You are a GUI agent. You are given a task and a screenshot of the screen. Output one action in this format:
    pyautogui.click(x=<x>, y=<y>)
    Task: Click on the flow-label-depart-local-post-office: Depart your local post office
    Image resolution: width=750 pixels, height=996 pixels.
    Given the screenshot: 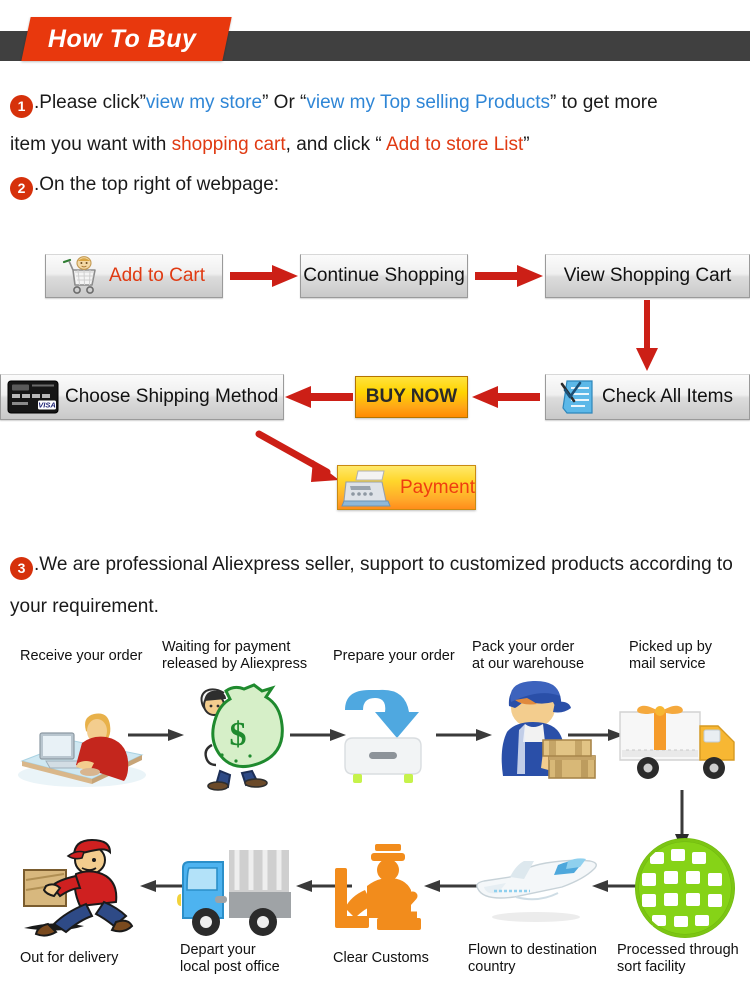 What is the action you would take?
    pyautogui.click(x=255, y=959)
    